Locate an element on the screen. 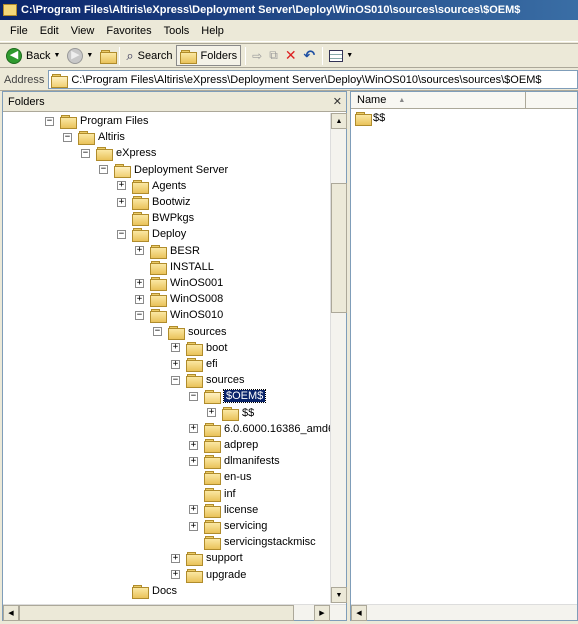 Image resolution: width=578 pixels, height=624 pixels. views-dropdown-icon: ▼ is located at coordinates (349, 55).